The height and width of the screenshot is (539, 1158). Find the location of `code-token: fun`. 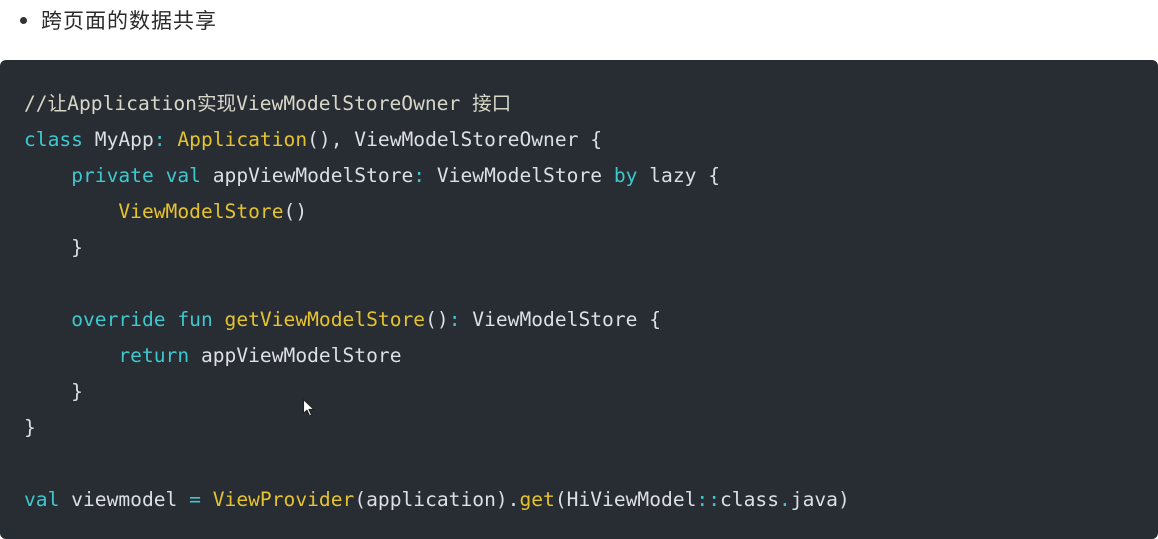

code-token: fun is located at coordinates (195, 319).